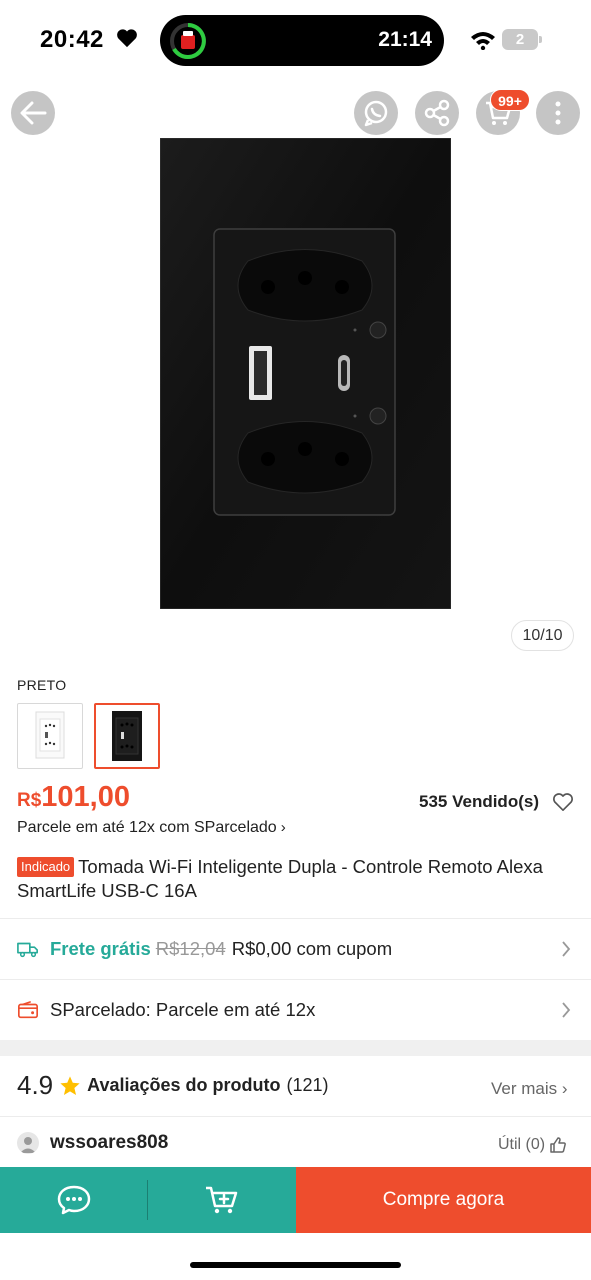 Image resolution: width=591 pixels, height=1280 pixels. Describe the element at coordinates (184, 1085) in the screenshot. I see `ratings-title: Avaliações do produto` at that location.